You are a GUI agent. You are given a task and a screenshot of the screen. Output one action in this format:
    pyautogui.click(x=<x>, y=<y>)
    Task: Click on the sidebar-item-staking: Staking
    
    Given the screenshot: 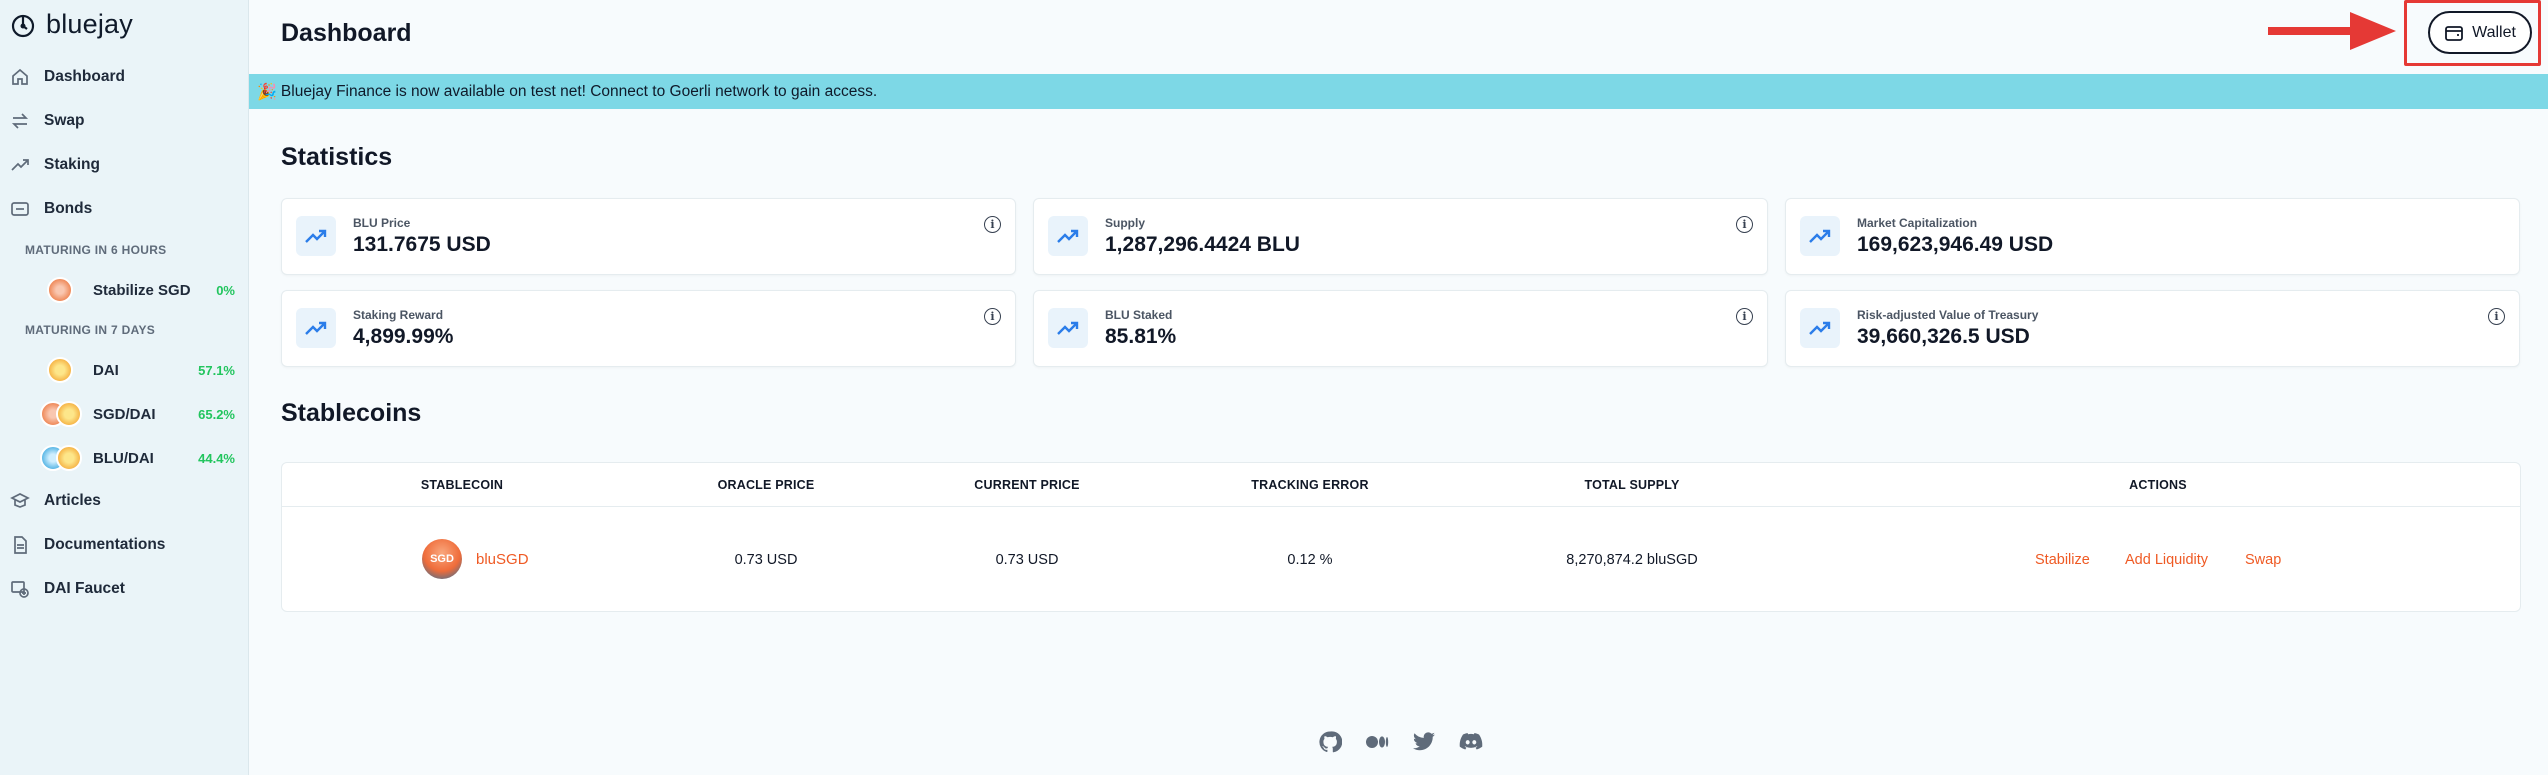 What is the action you would take?
    pyautogui.click(x=55, y=165)
    